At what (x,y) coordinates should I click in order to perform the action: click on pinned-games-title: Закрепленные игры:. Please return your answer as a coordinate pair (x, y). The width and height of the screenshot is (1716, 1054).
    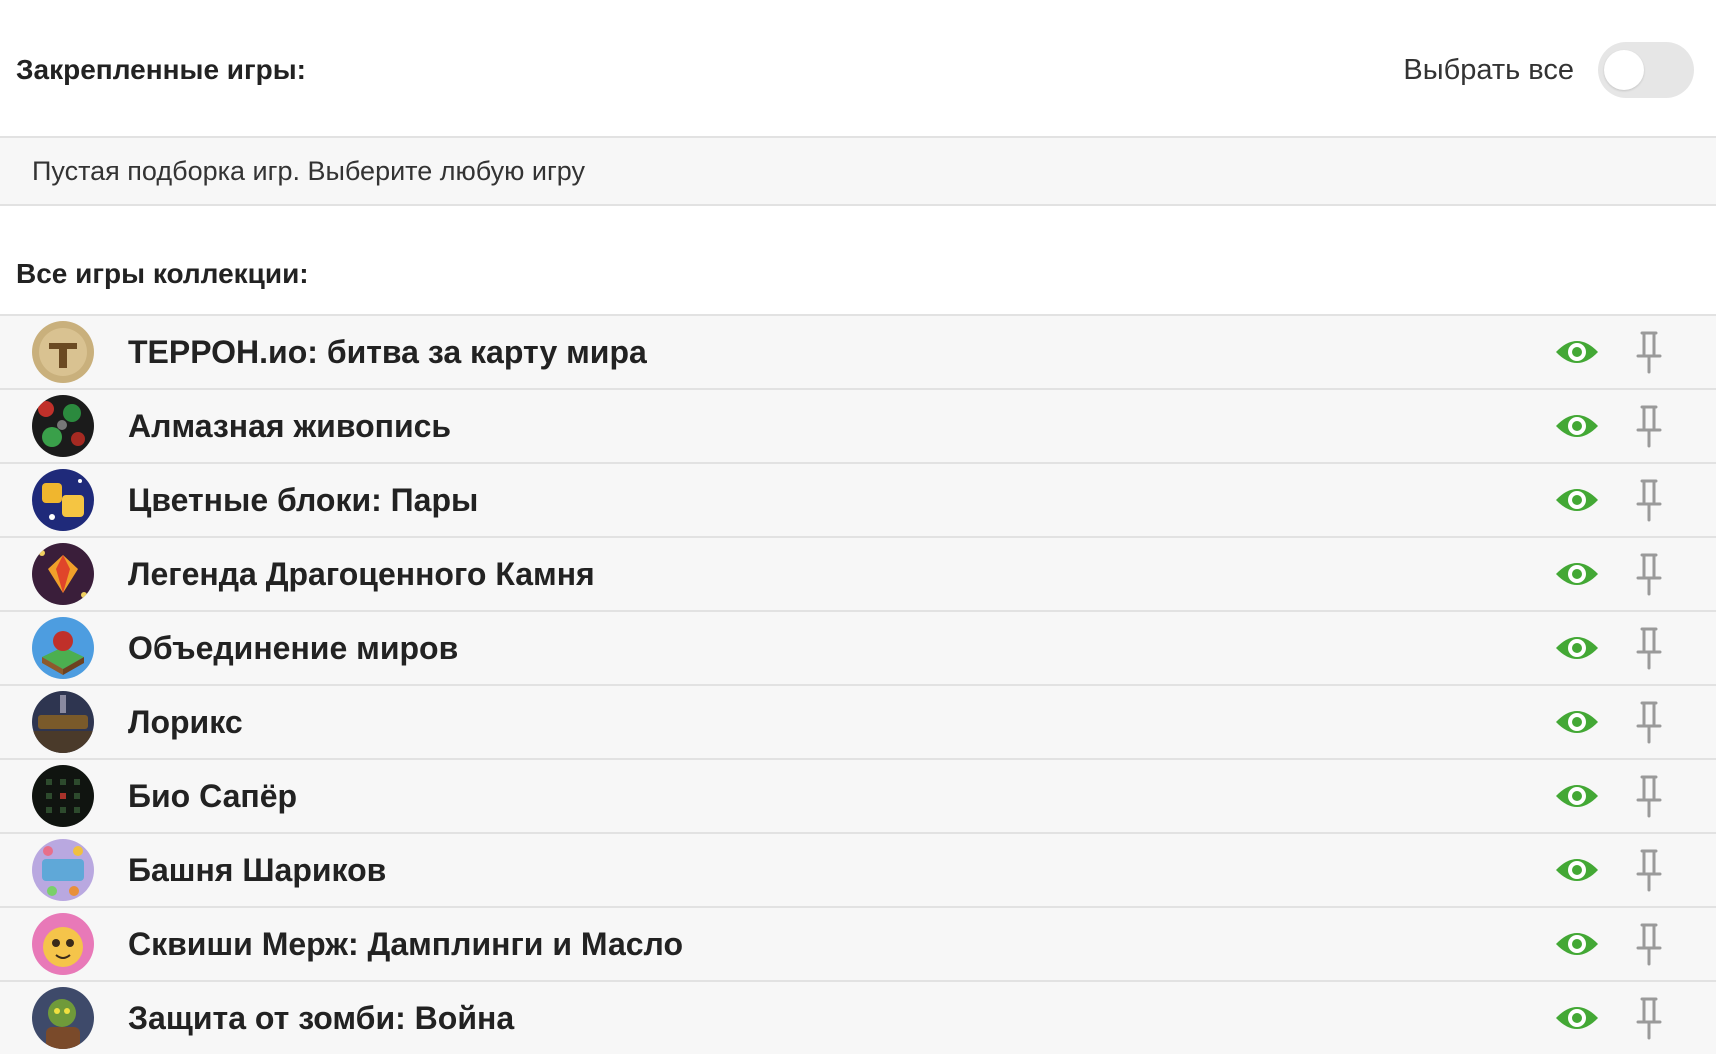
    Looking at the image, I should click on (161, 69).